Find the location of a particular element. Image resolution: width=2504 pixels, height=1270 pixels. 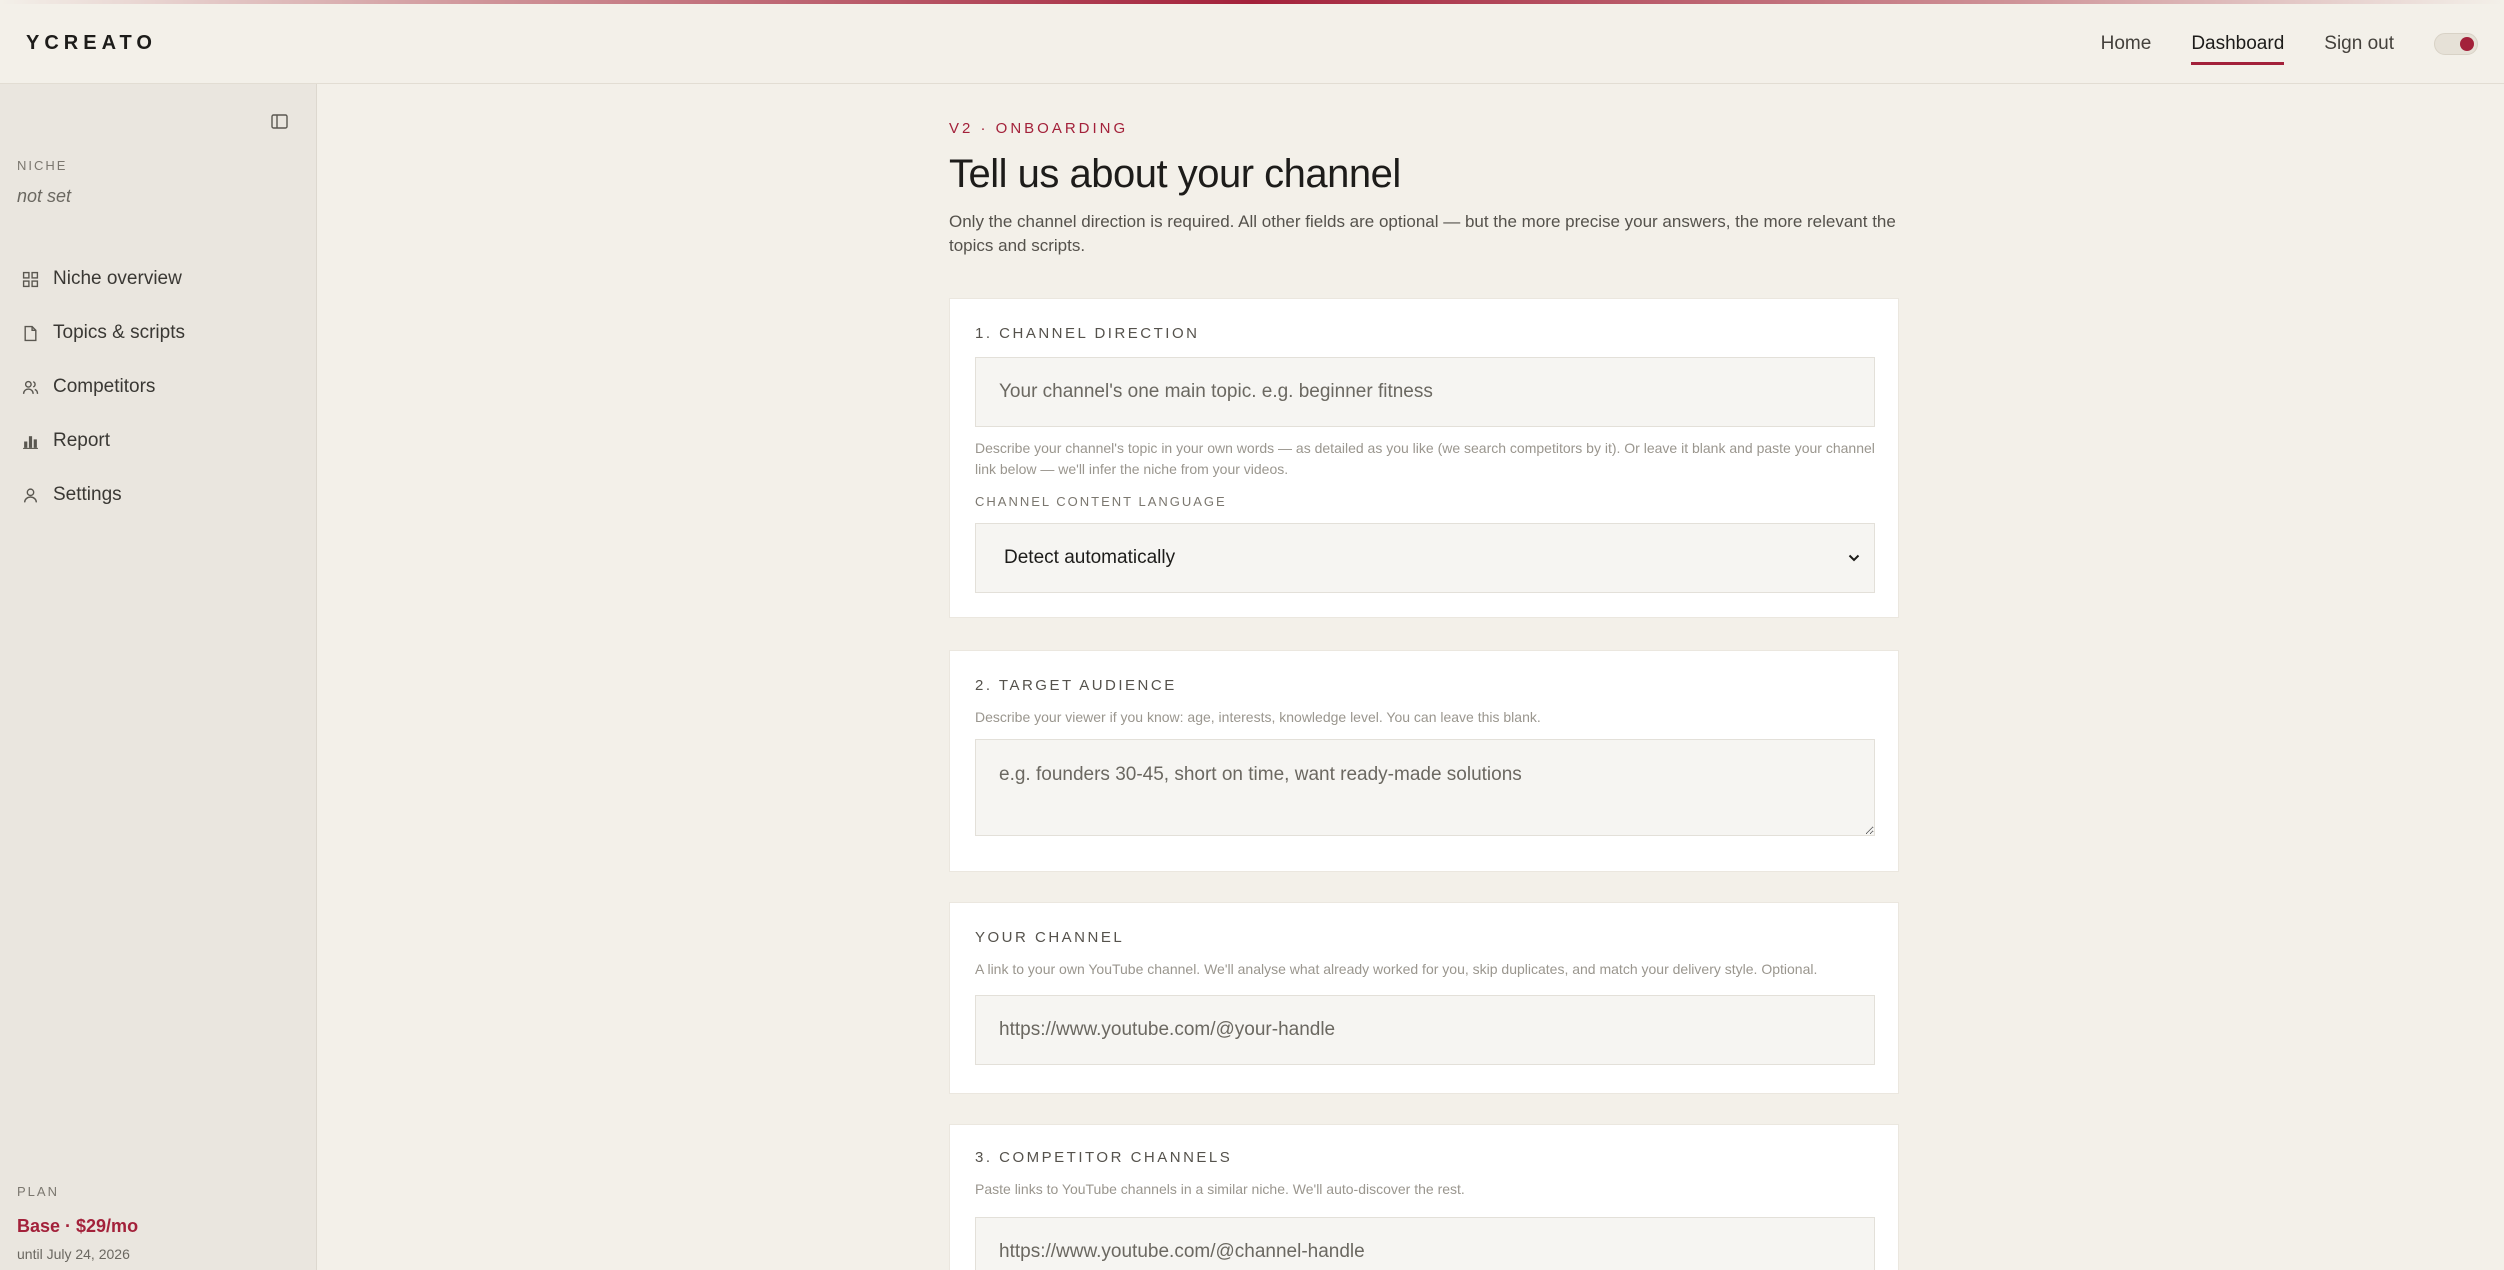

section-title: 2. TARGET AUDIENCE is located at coordinates (1076, 685).